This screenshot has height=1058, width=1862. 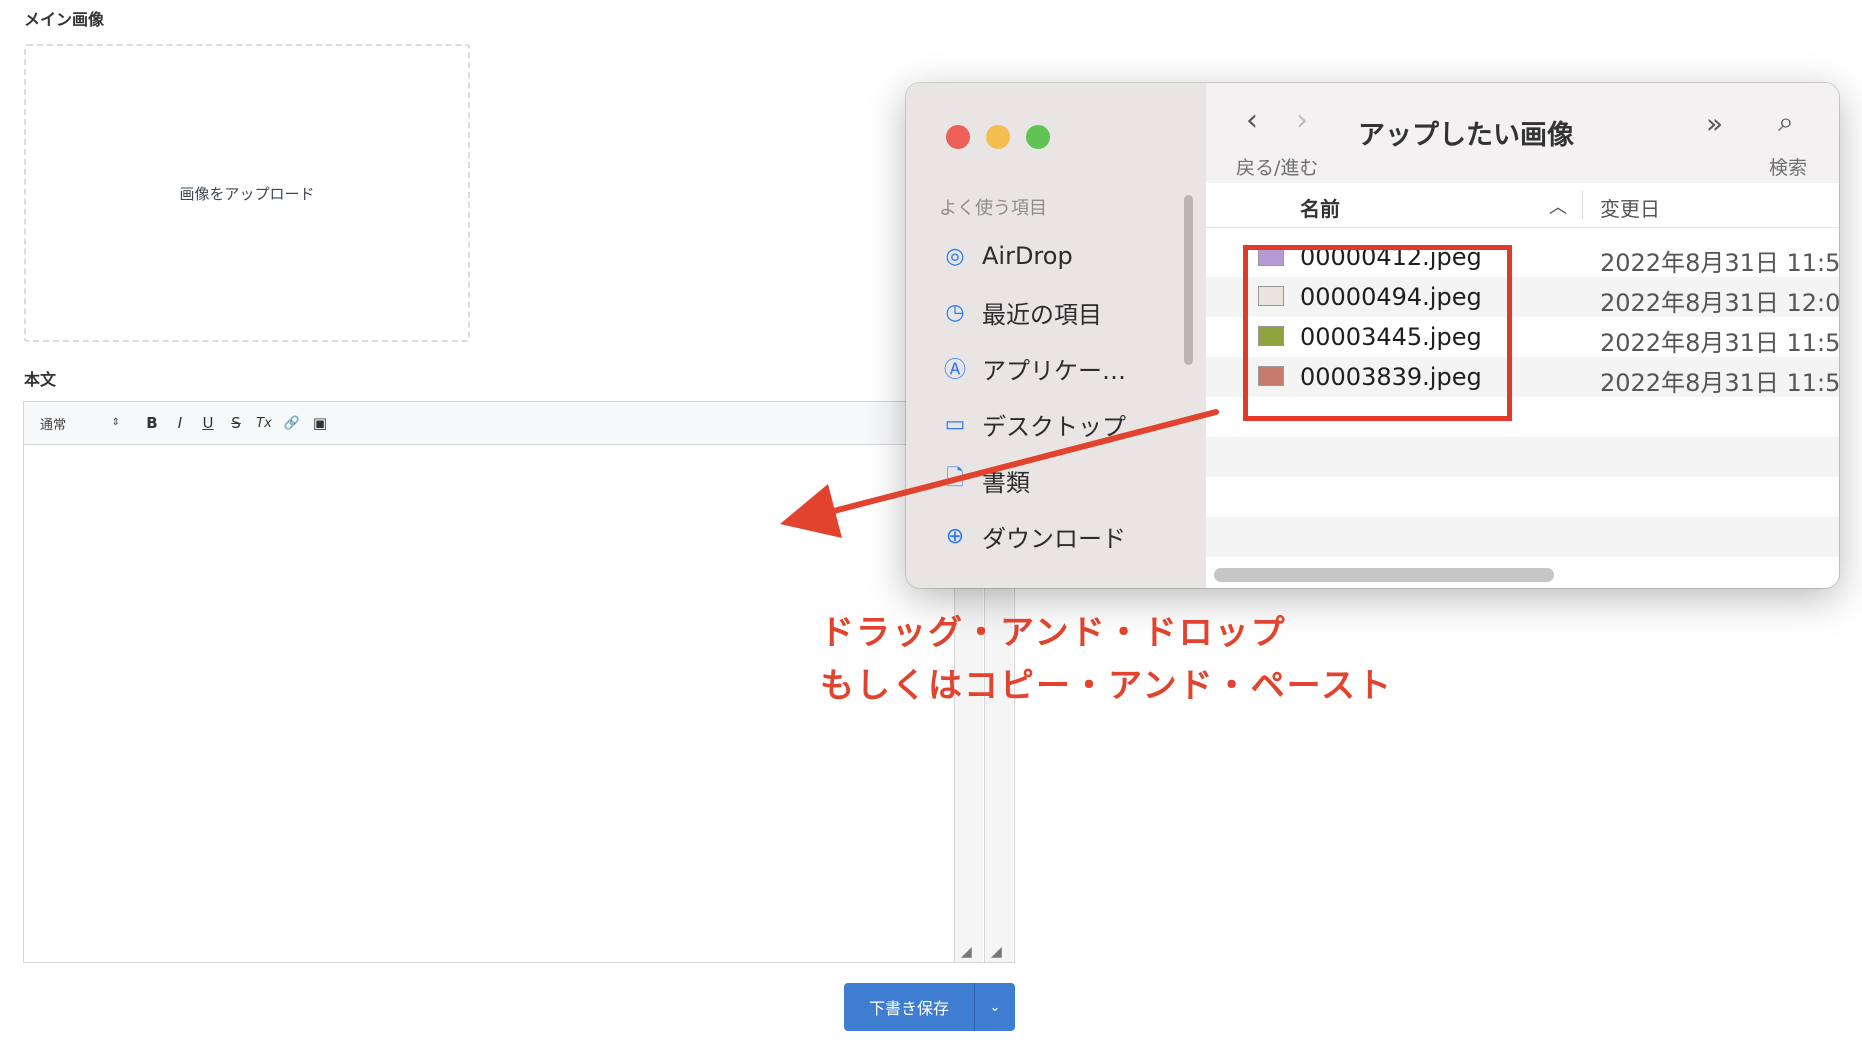 What do you see at coordinates (1106, 686) in the screenshot?
I see `annotation-line-2: もしくはコピー・アンド・ペースト` at bounding box center [1106, 686].